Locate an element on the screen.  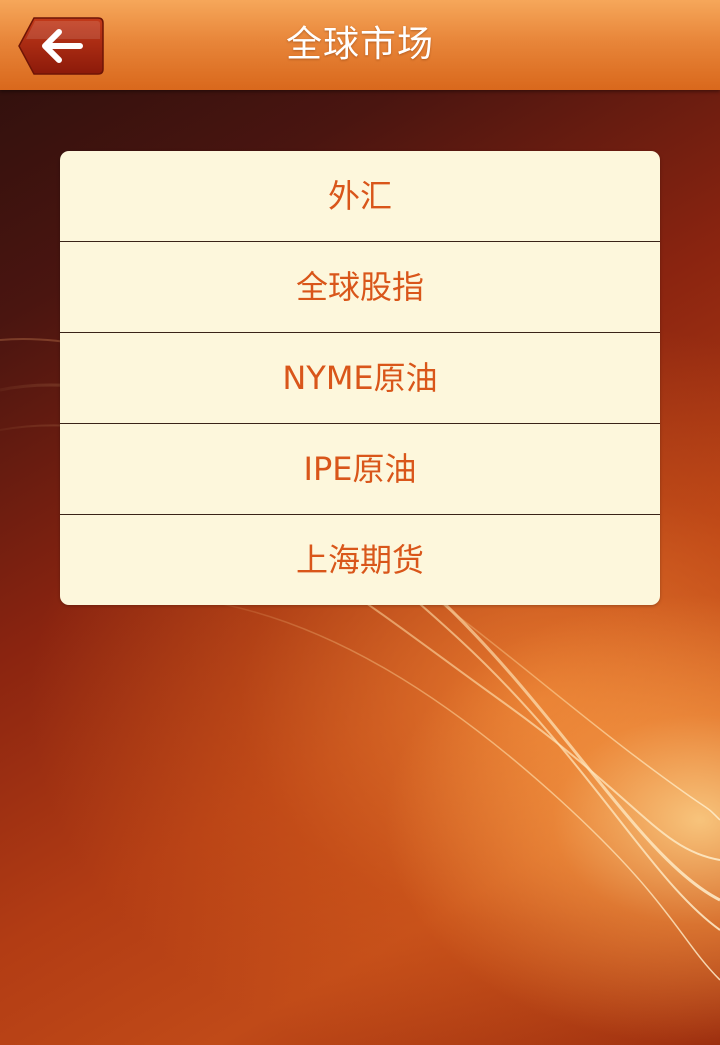
page-title: 全球市场 is located at coordinates (359, 44).